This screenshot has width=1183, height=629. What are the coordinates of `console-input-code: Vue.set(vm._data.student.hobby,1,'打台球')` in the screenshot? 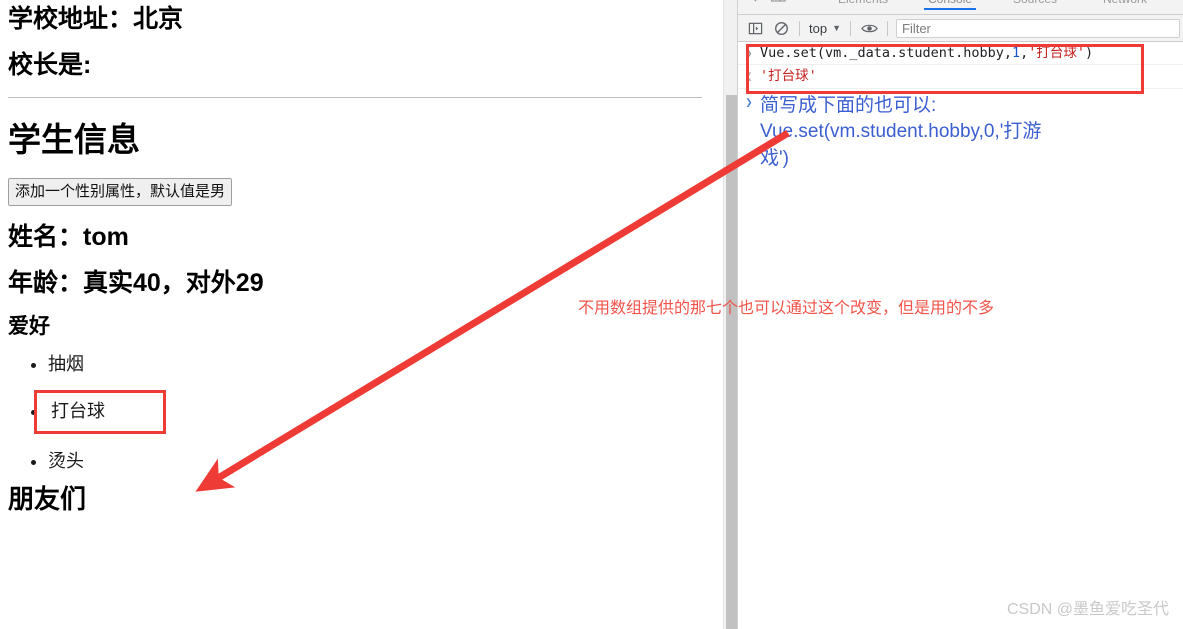 It's located at (926, 53).